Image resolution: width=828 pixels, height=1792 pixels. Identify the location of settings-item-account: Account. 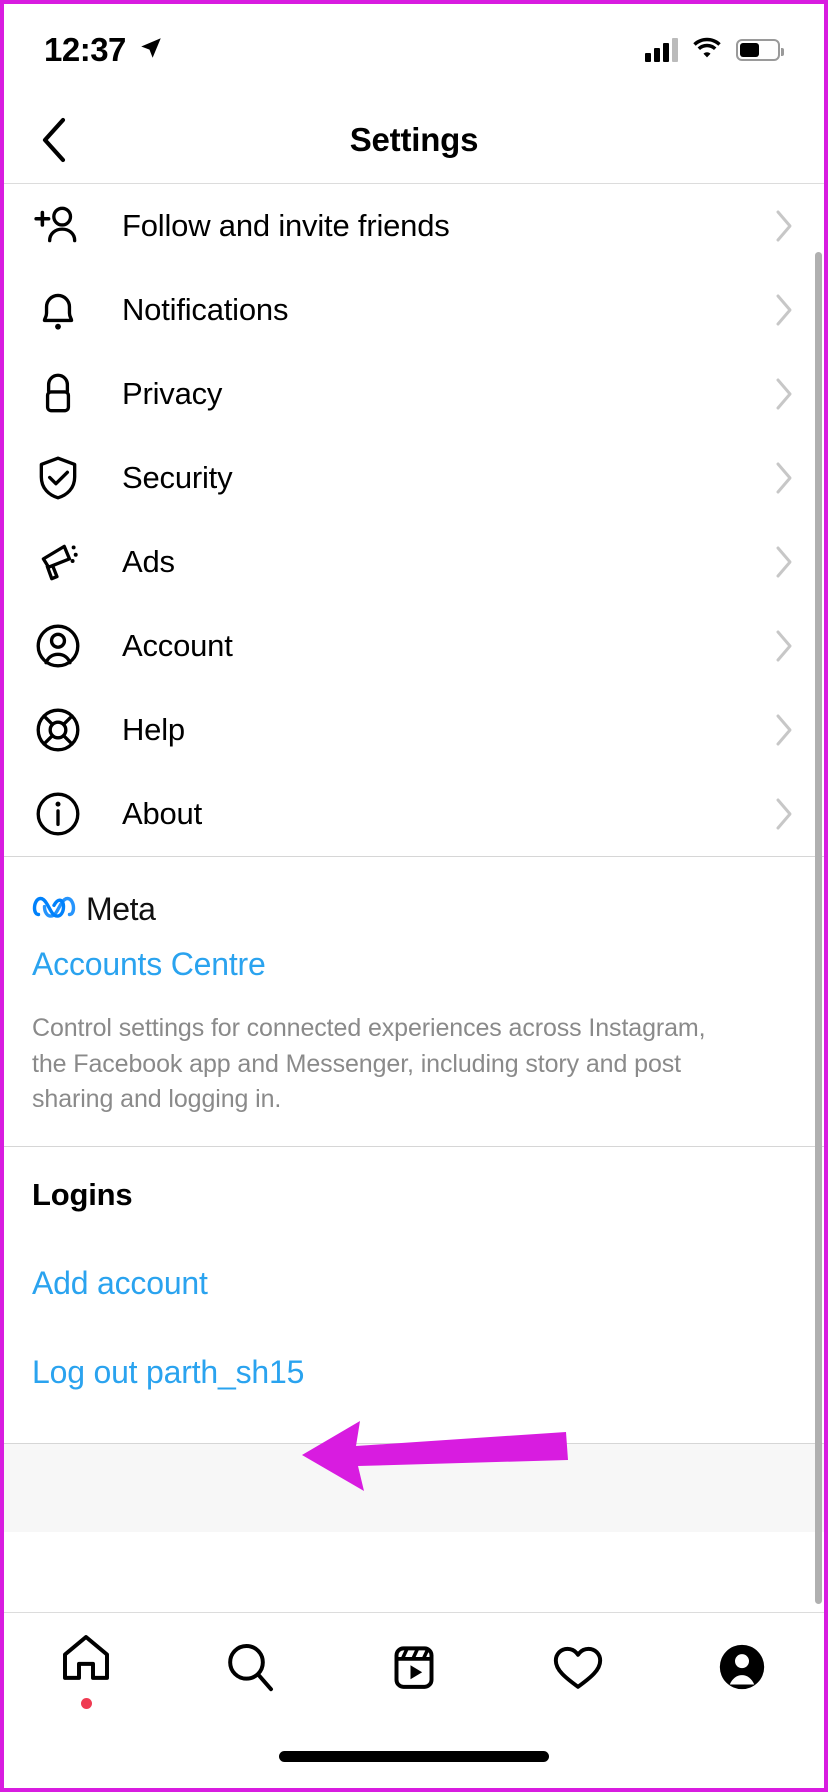
(414, 646).